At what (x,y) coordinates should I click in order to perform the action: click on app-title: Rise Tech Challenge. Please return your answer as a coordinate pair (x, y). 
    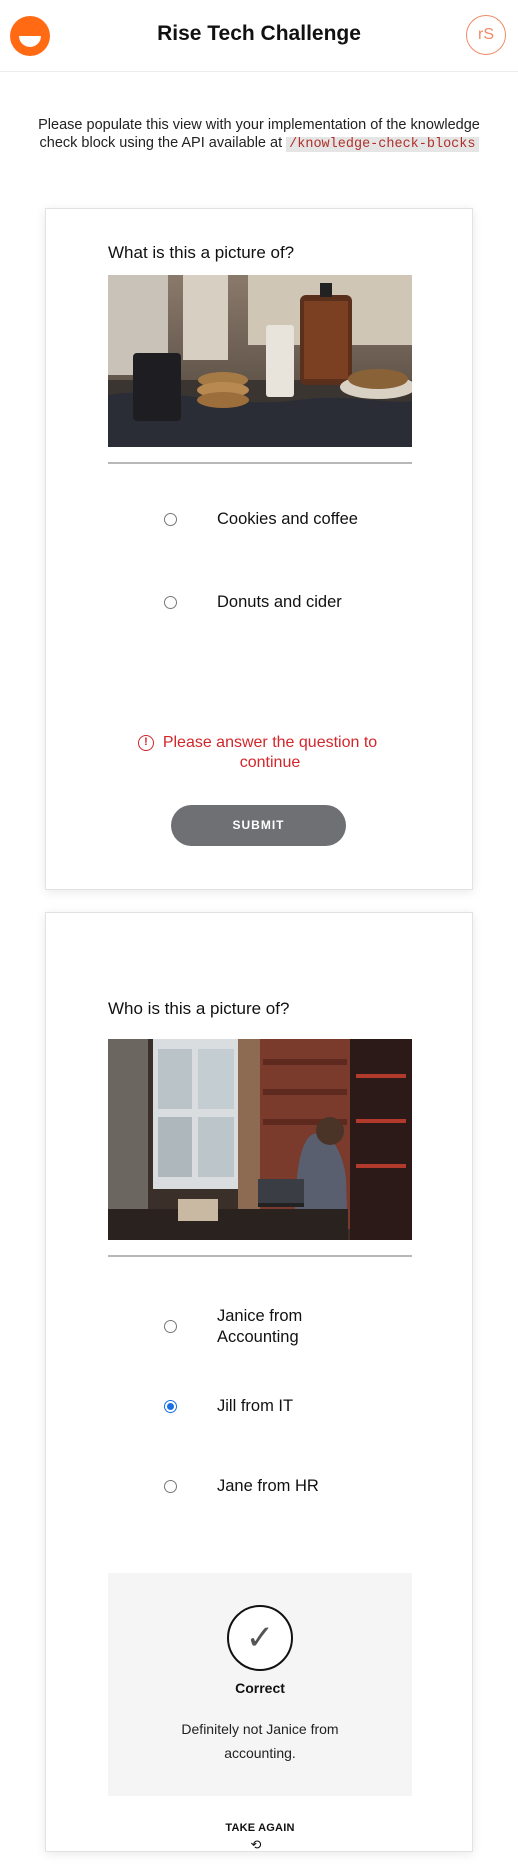
    Looking at the image, I should click on (259, 33).